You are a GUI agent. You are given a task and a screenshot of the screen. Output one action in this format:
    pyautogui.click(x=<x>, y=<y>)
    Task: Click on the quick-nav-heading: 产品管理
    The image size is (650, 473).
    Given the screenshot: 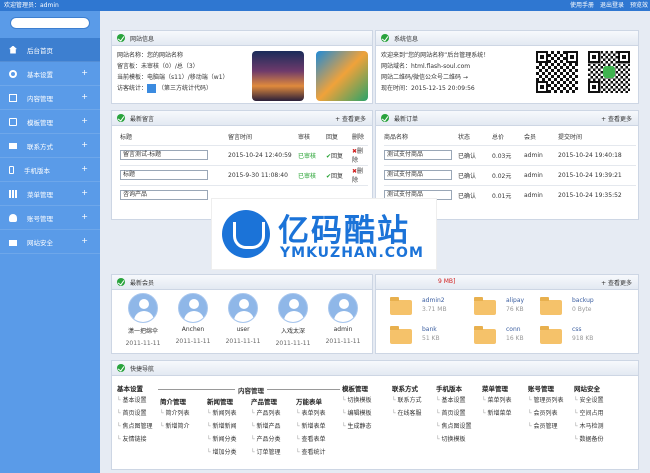 What is the action you would take?
    pyautogui.click(x=266, y=402)
    